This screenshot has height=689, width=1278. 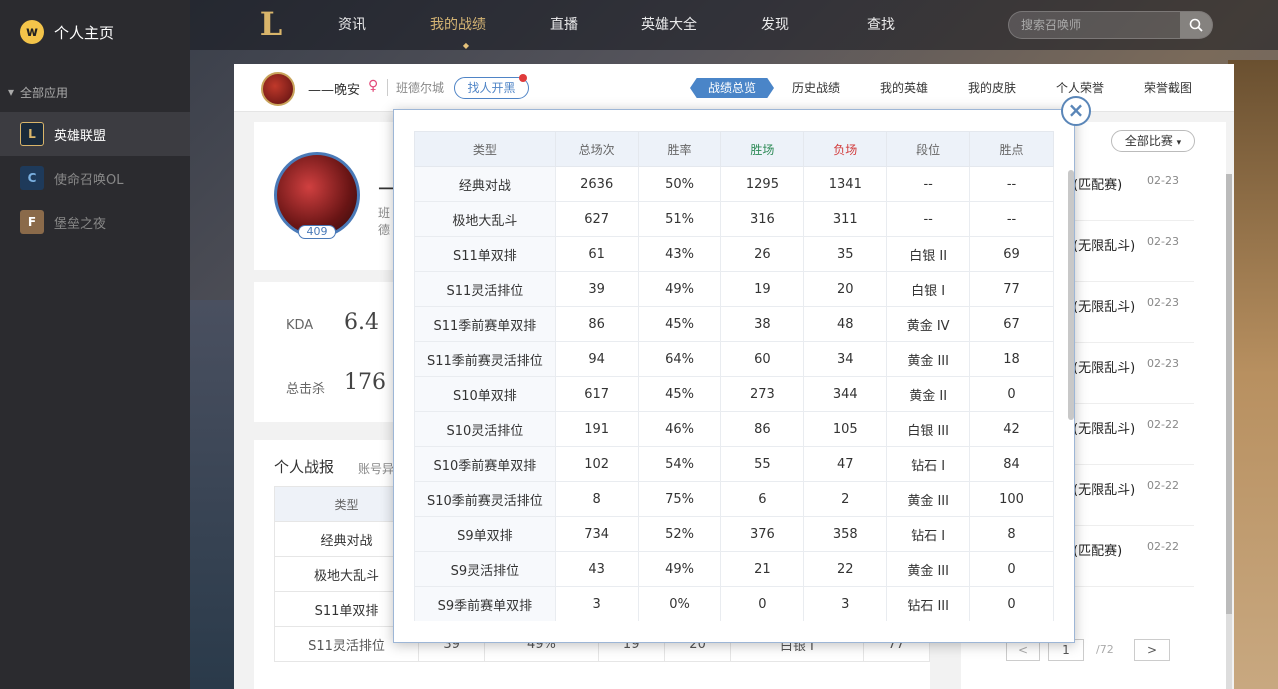 I want to click on tab-record-overview: 战绩总览, so click(x=732, y=88).